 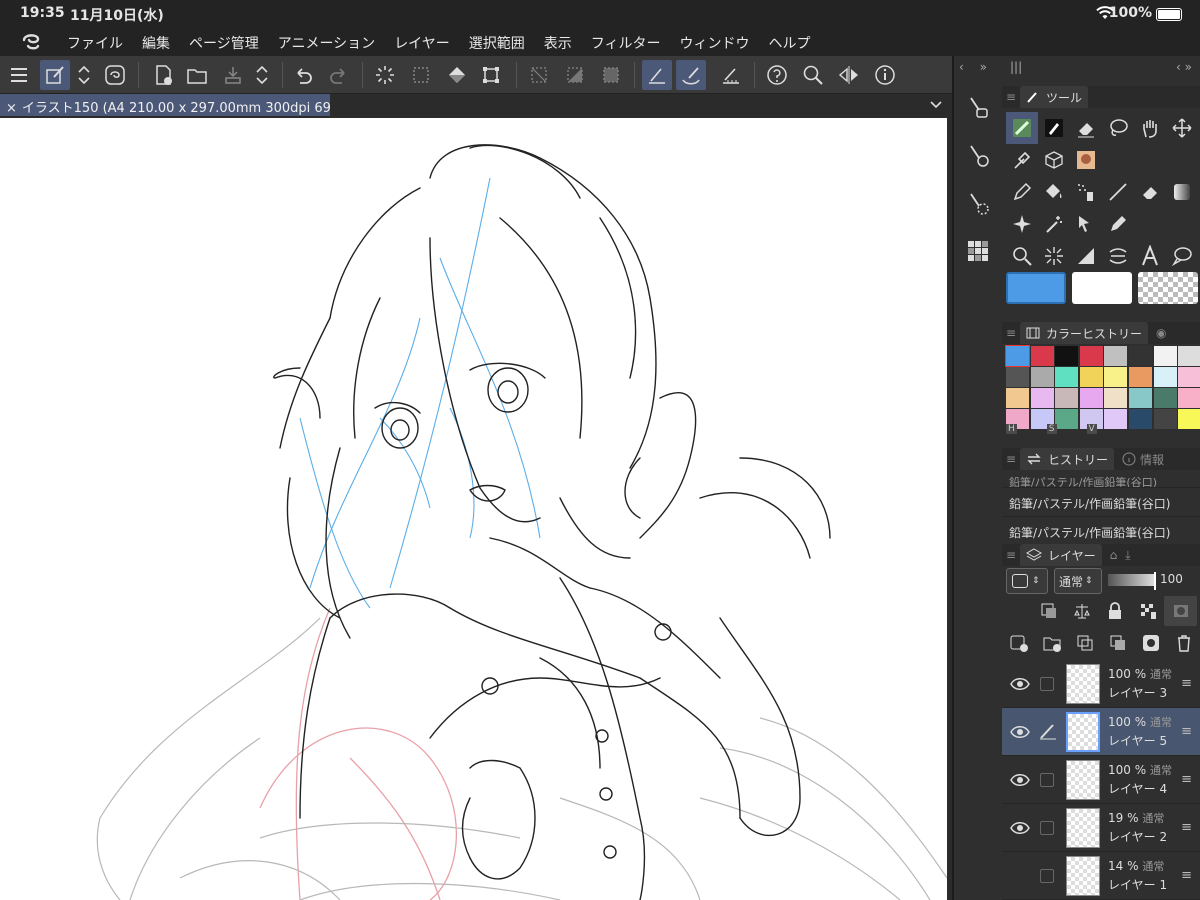 What do you see at coordinates (1182, 256) in the screenshot?
I see `balloon-icon` at bounding box center [1182, 256].